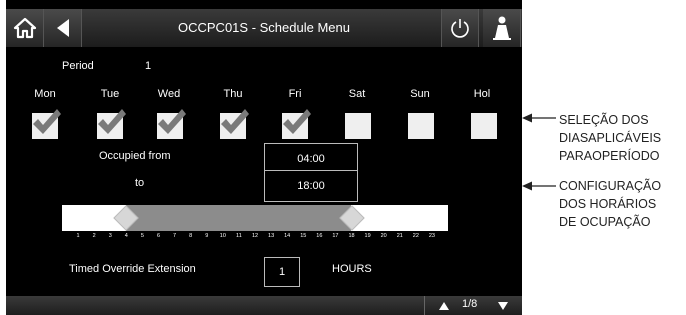 This screenshot has height=315, width=686. Describe the element at coordinates (415, 236) in the screenshot. I see `hour-tick-label: 22` at that location.